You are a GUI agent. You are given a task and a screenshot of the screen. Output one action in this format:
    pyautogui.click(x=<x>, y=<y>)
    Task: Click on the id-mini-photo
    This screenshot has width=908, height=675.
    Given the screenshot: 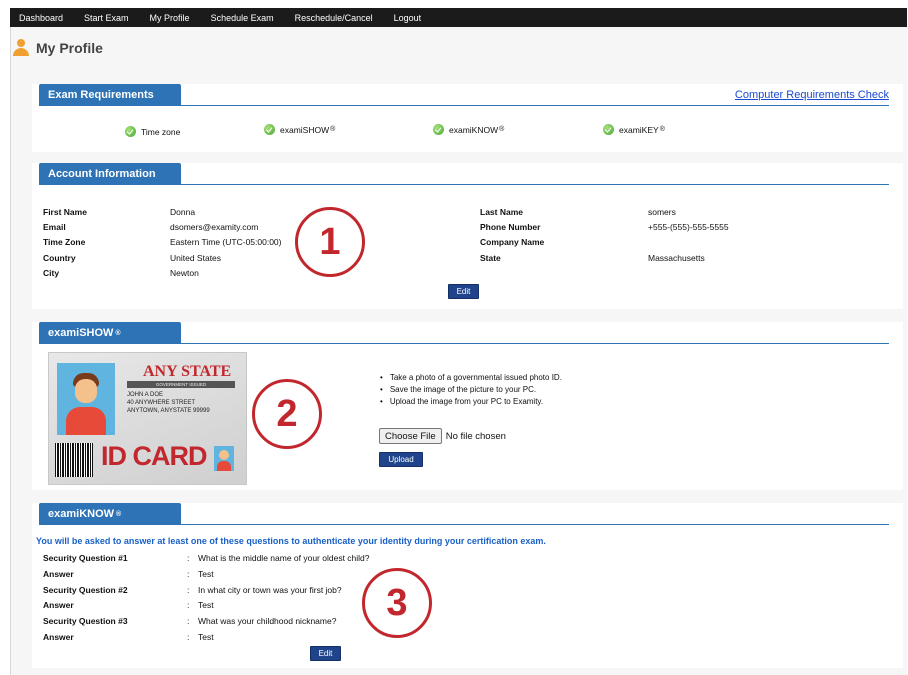 What is the action you would take?
    pyautogui.click(x=224, y=458)
    